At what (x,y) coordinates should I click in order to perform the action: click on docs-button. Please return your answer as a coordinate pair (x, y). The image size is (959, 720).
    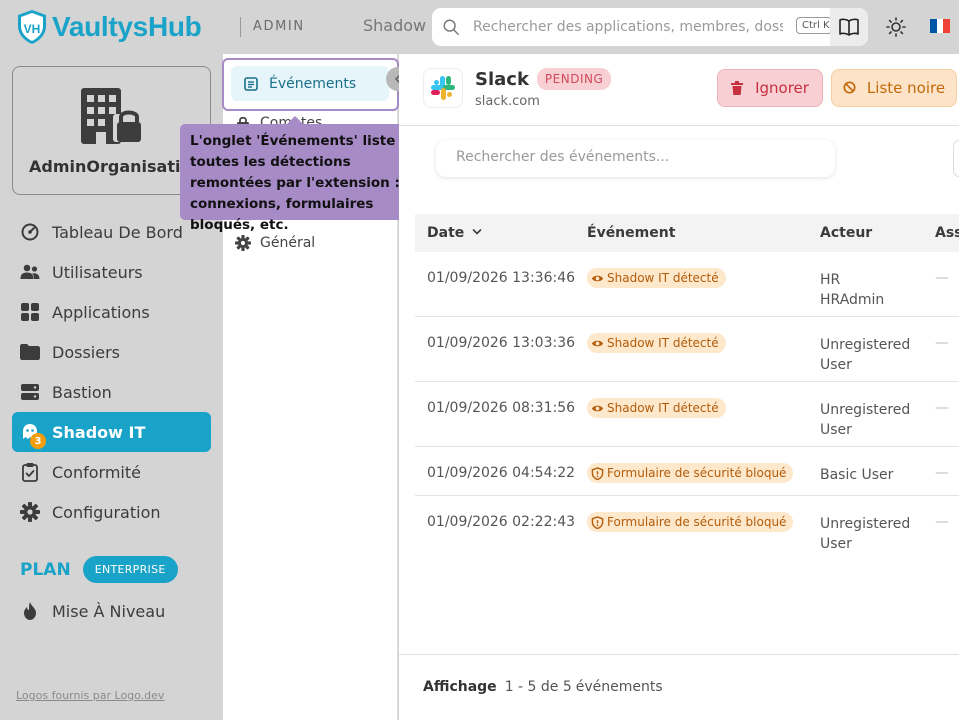
    Looking at the image, I should click on (849, 27).